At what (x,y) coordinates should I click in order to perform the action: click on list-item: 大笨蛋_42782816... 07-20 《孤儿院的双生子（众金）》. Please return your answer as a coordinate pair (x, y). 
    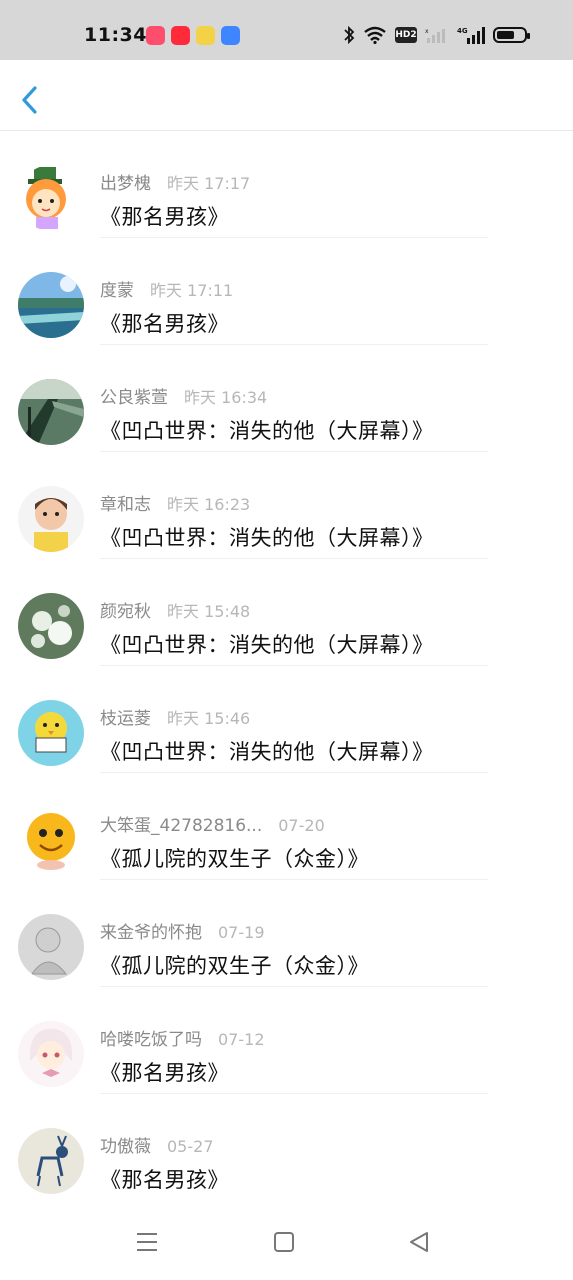
    Looking at the image, I should click on (286, 826).